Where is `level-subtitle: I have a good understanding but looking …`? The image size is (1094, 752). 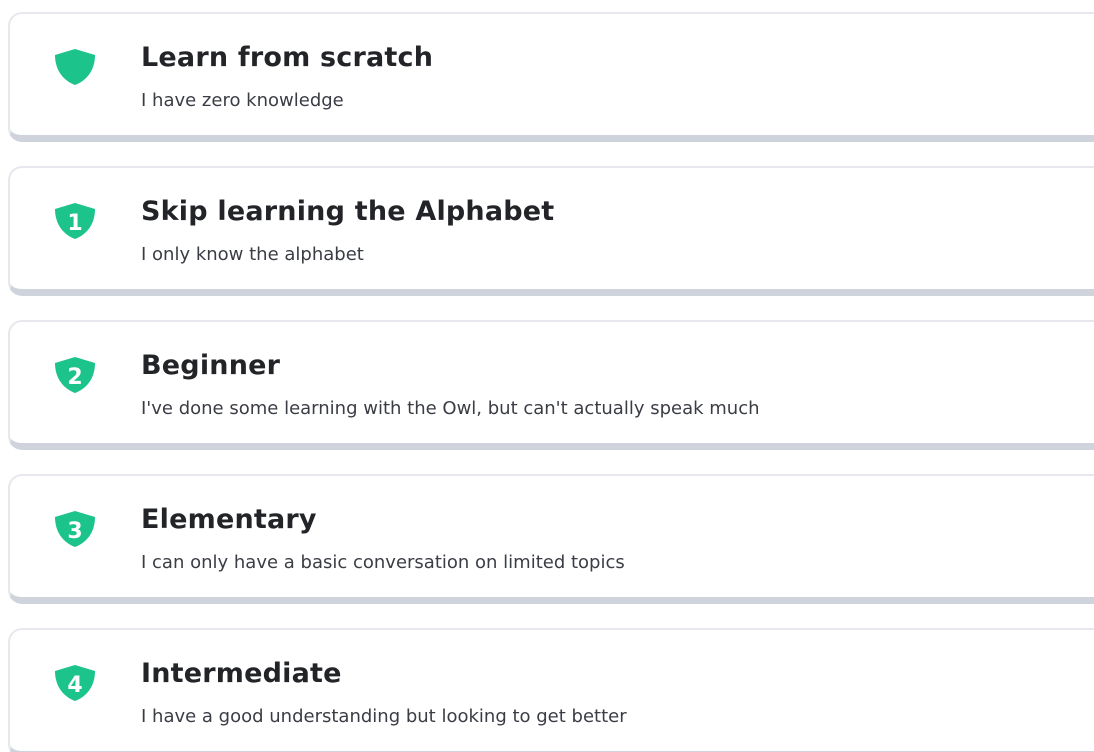 level-subtitle: I have a good understanding but looking … is located at coordinates (384, 716).